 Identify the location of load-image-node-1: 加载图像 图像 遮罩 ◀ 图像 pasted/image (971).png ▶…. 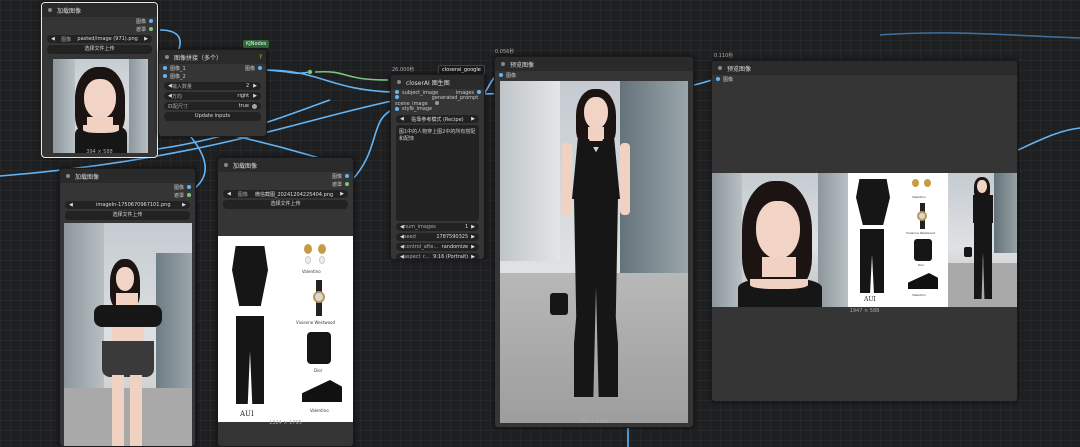
(99, 80).